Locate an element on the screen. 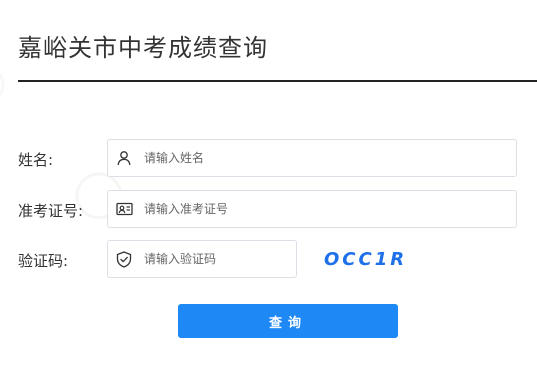 The height and width of the screenshot is (381, 537). captcha-label: 验证码: is located at coordinates (43, 261).